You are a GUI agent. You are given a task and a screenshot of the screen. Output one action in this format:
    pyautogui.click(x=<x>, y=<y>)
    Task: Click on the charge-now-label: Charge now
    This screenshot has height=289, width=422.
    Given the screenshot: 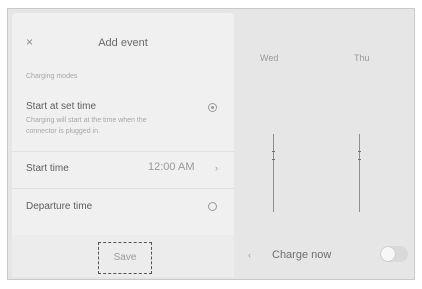 What is the action you would take?
    pyautogui.click(x=302, y=255)
    